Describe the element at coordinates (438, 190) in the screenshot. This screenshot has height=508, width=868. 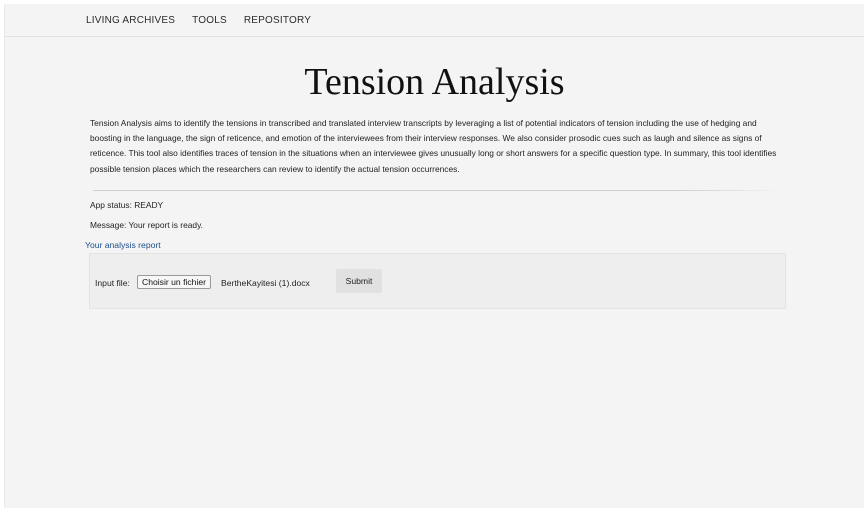
I see `divider` at that location.